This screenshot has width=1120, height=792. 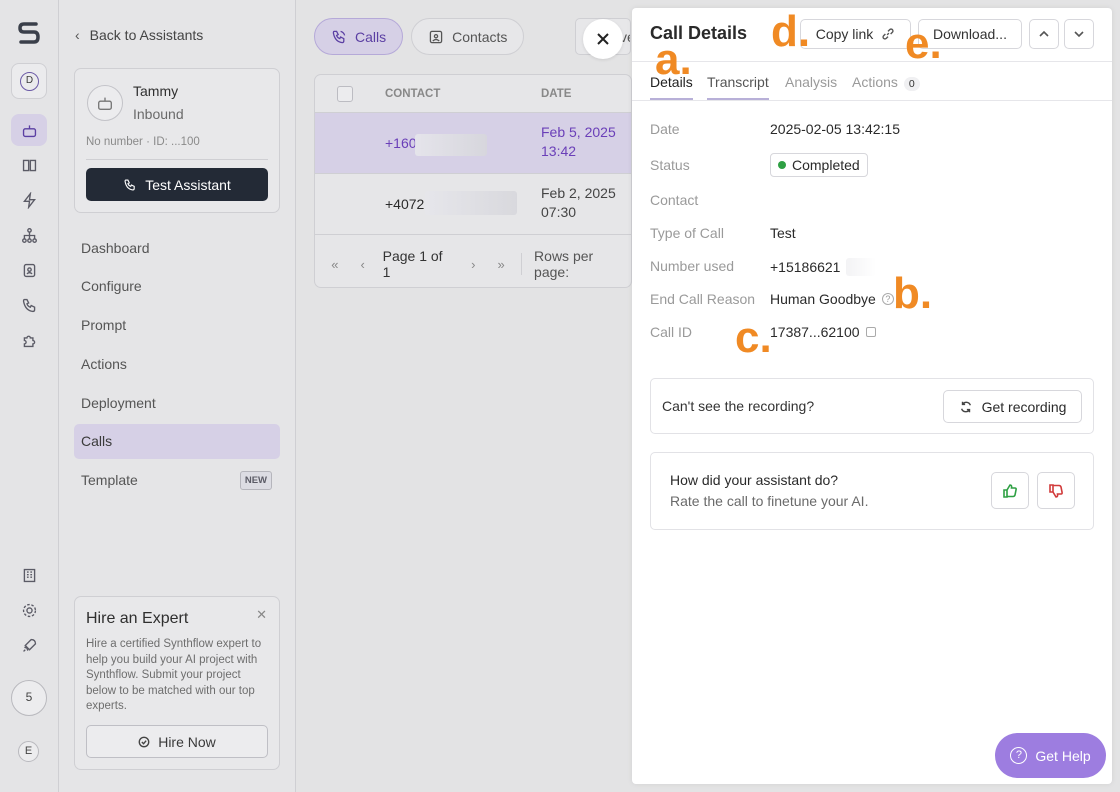 What do you see at coordinates (335, 264) in the screenshot?
I see `first-page-icon: «` at bounding box center [335, 264].